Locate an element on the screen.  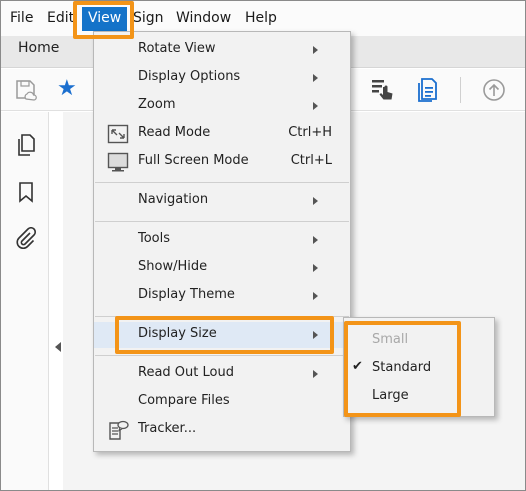
left-navigation-rail is located at coordinates (25, 301).